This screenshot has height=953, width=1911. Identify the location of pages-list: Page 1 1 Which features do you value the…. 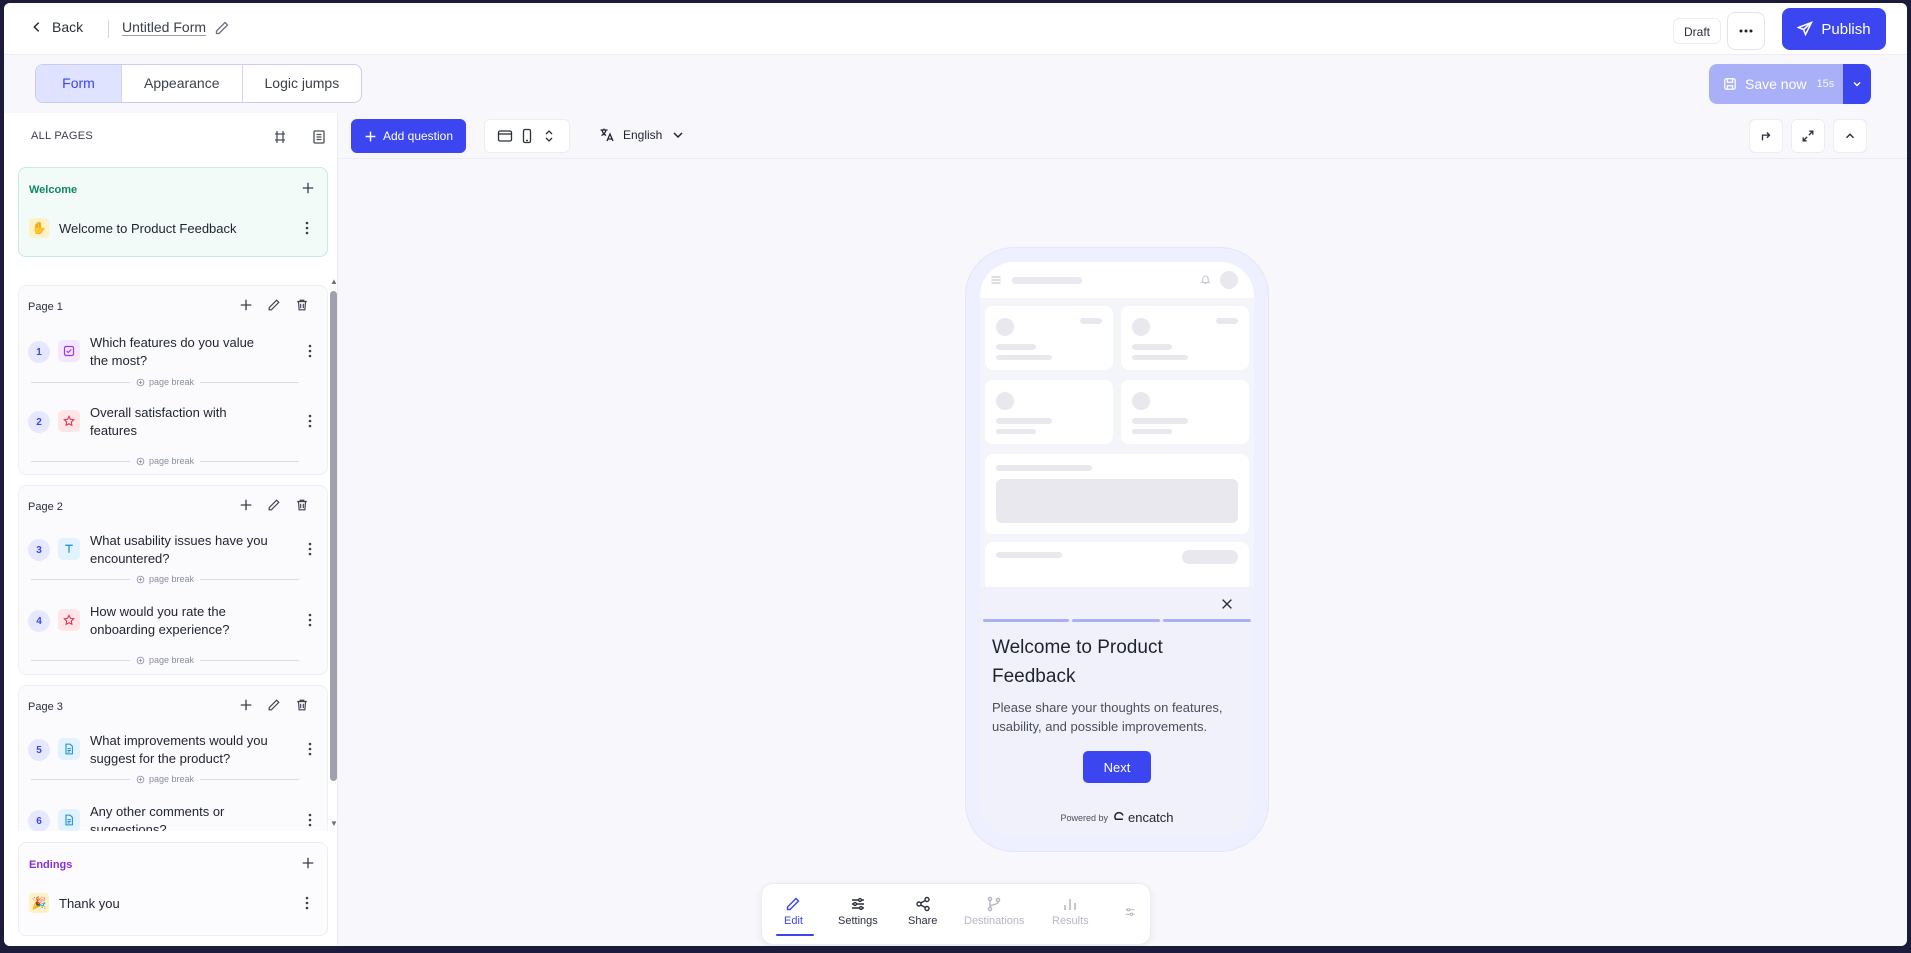
(174, 553).